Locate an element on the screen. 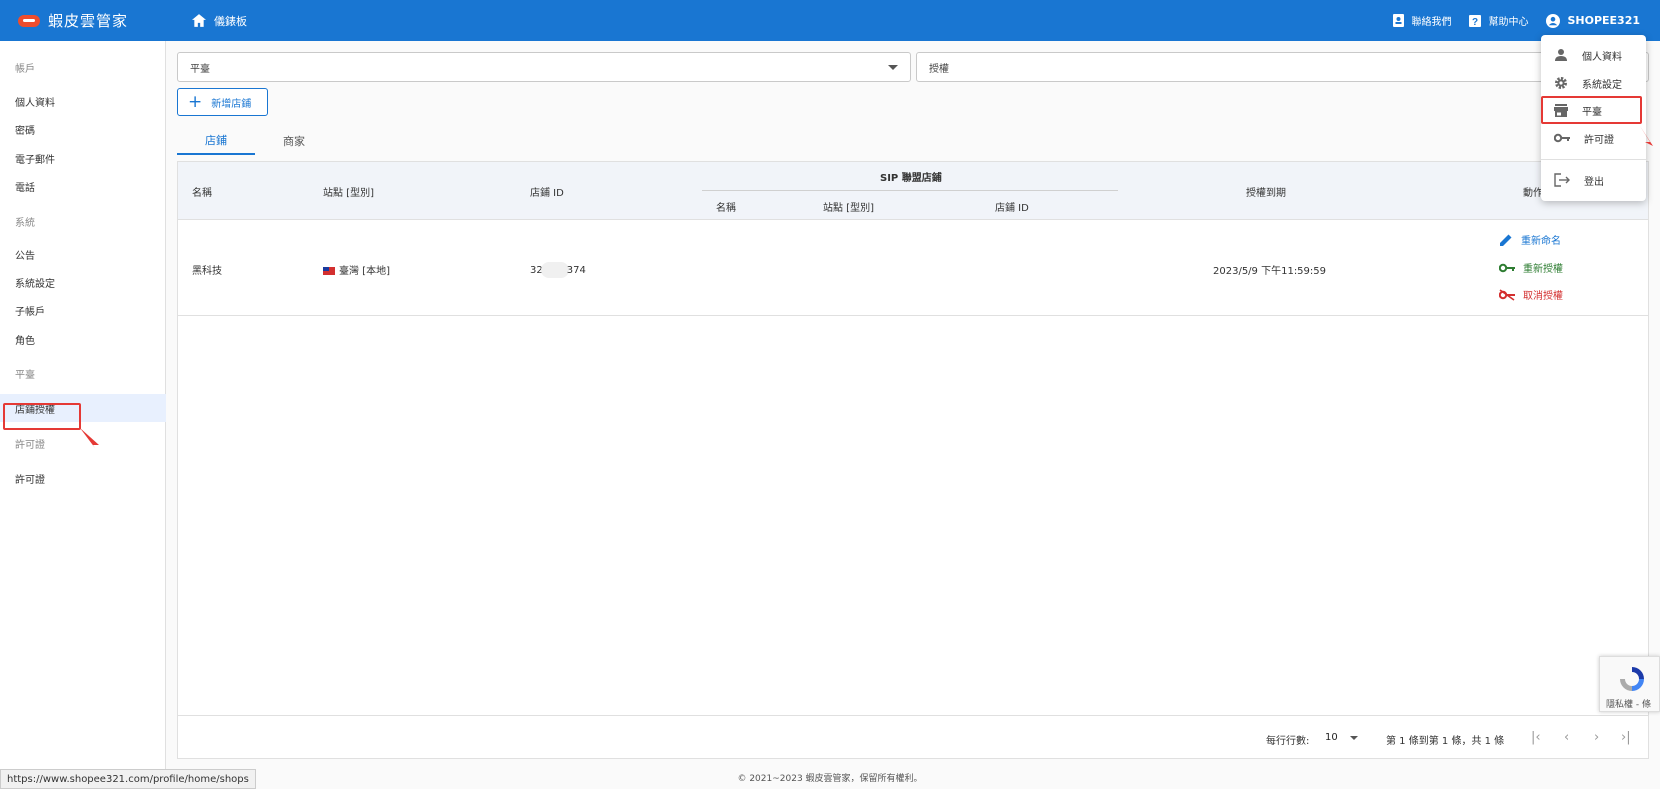 Image resolution: width=1660 pixels, height=789 pixels. menu-item-logout: 登出 is located at coordinates (1593, 180).